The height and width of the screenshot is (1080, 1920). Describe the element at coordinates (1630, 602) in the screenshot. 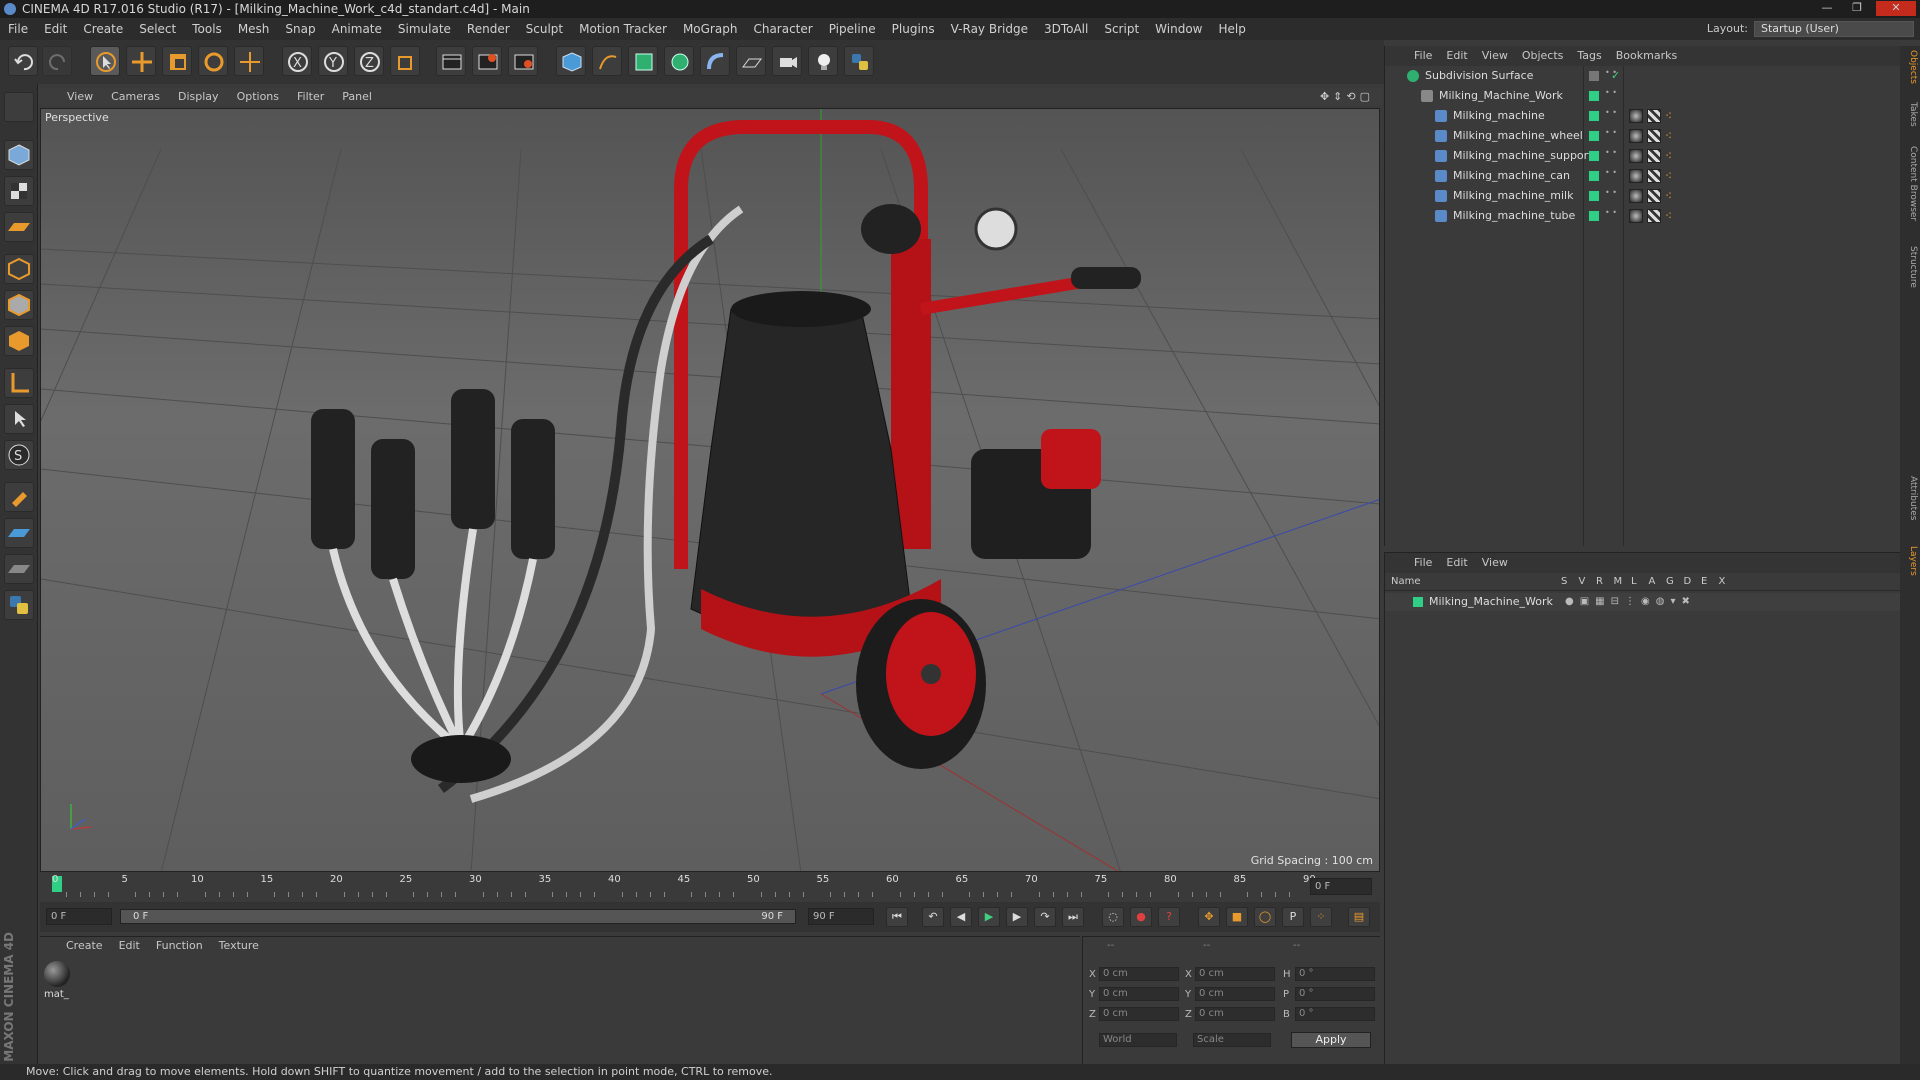

I see `layer-toggle-icons: ●▣▦⊟⋮◉◍▾✖` at that location.